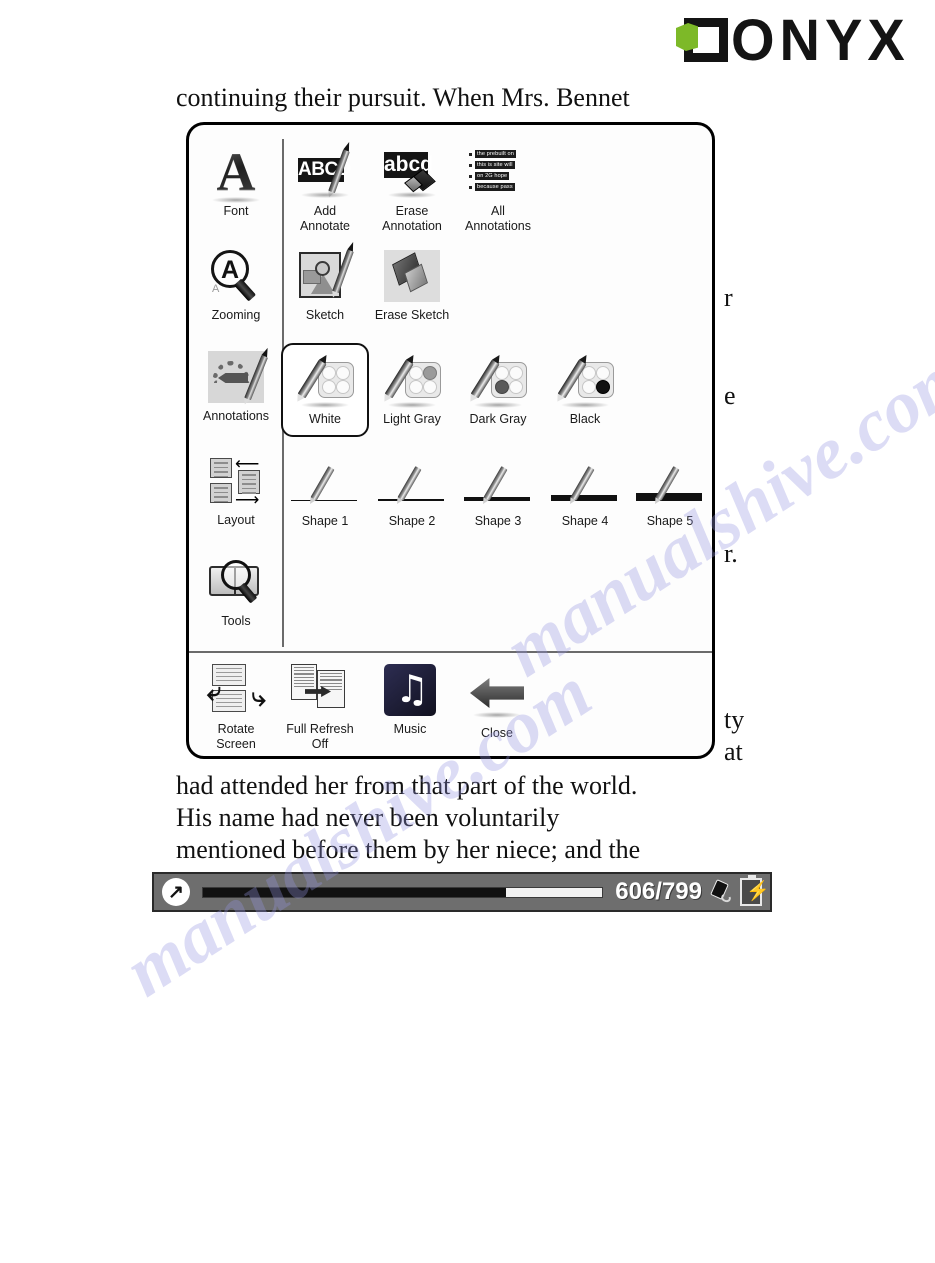 The image size is (935, 1263). I want to click on annotation-strip: this is site will, so click(495, 165).